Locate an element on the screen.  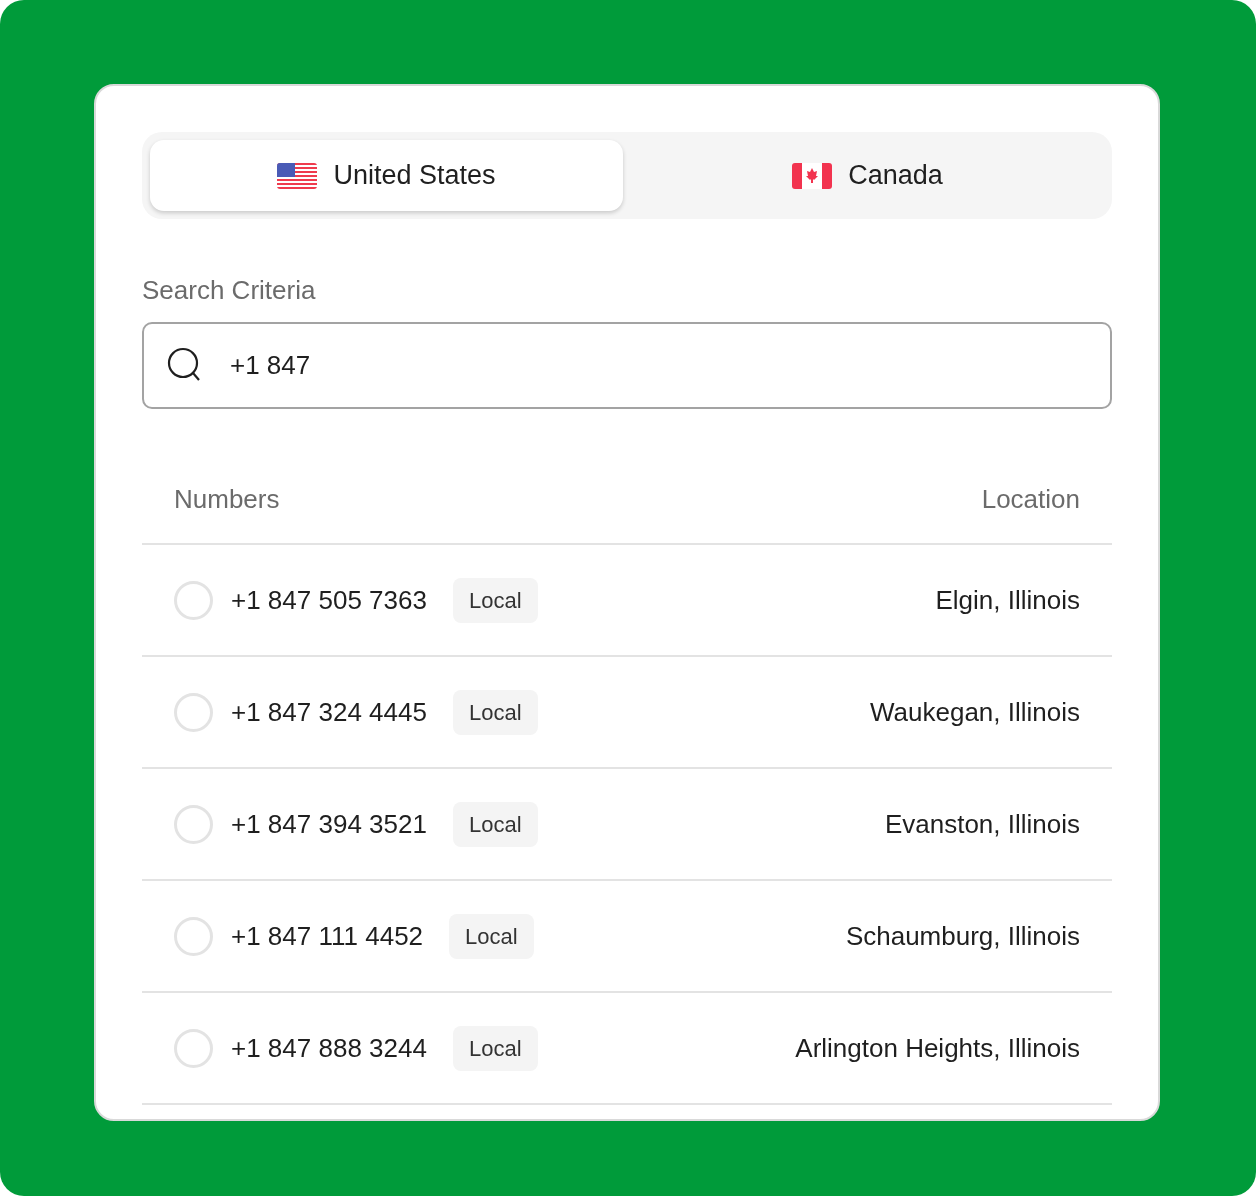
location-text: Elgin, Illinois is located at coordinates (1007, 600).